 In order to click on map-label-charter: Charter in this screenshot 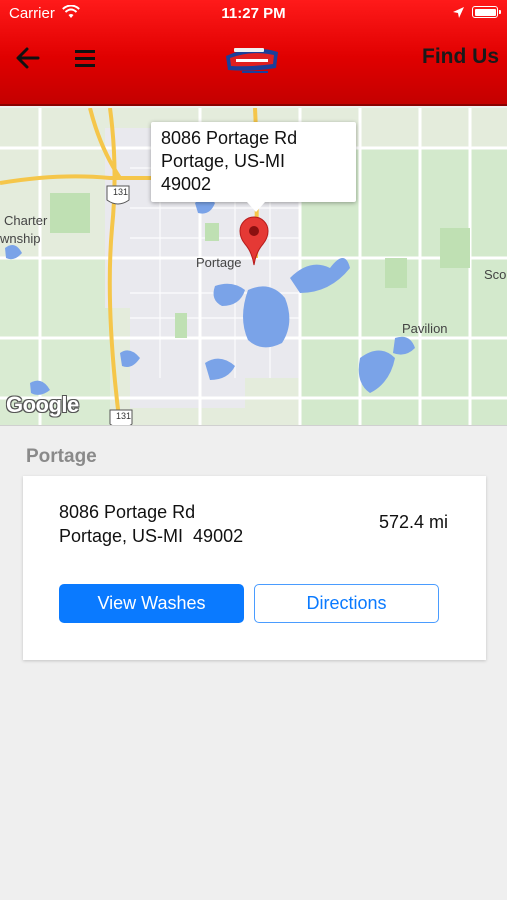, I will do `click(26, 220)`.